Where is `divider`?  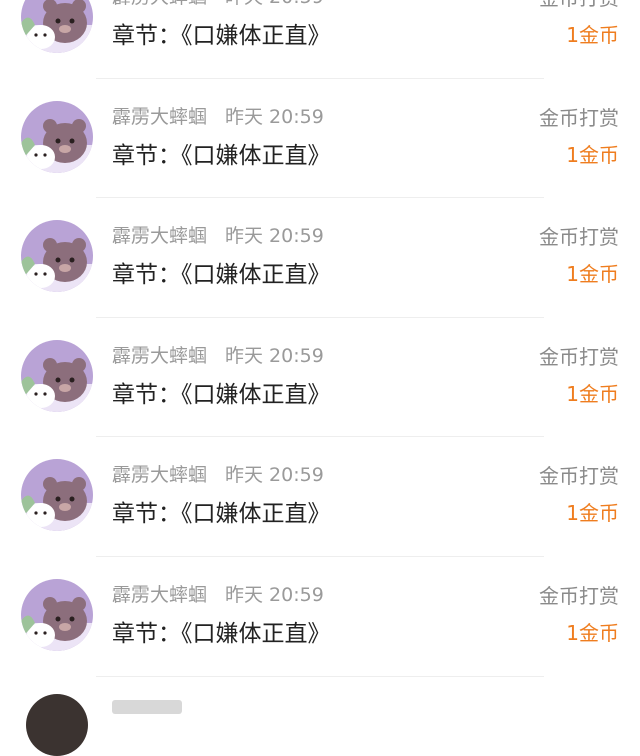
divider is located at coordinates (320, 676).